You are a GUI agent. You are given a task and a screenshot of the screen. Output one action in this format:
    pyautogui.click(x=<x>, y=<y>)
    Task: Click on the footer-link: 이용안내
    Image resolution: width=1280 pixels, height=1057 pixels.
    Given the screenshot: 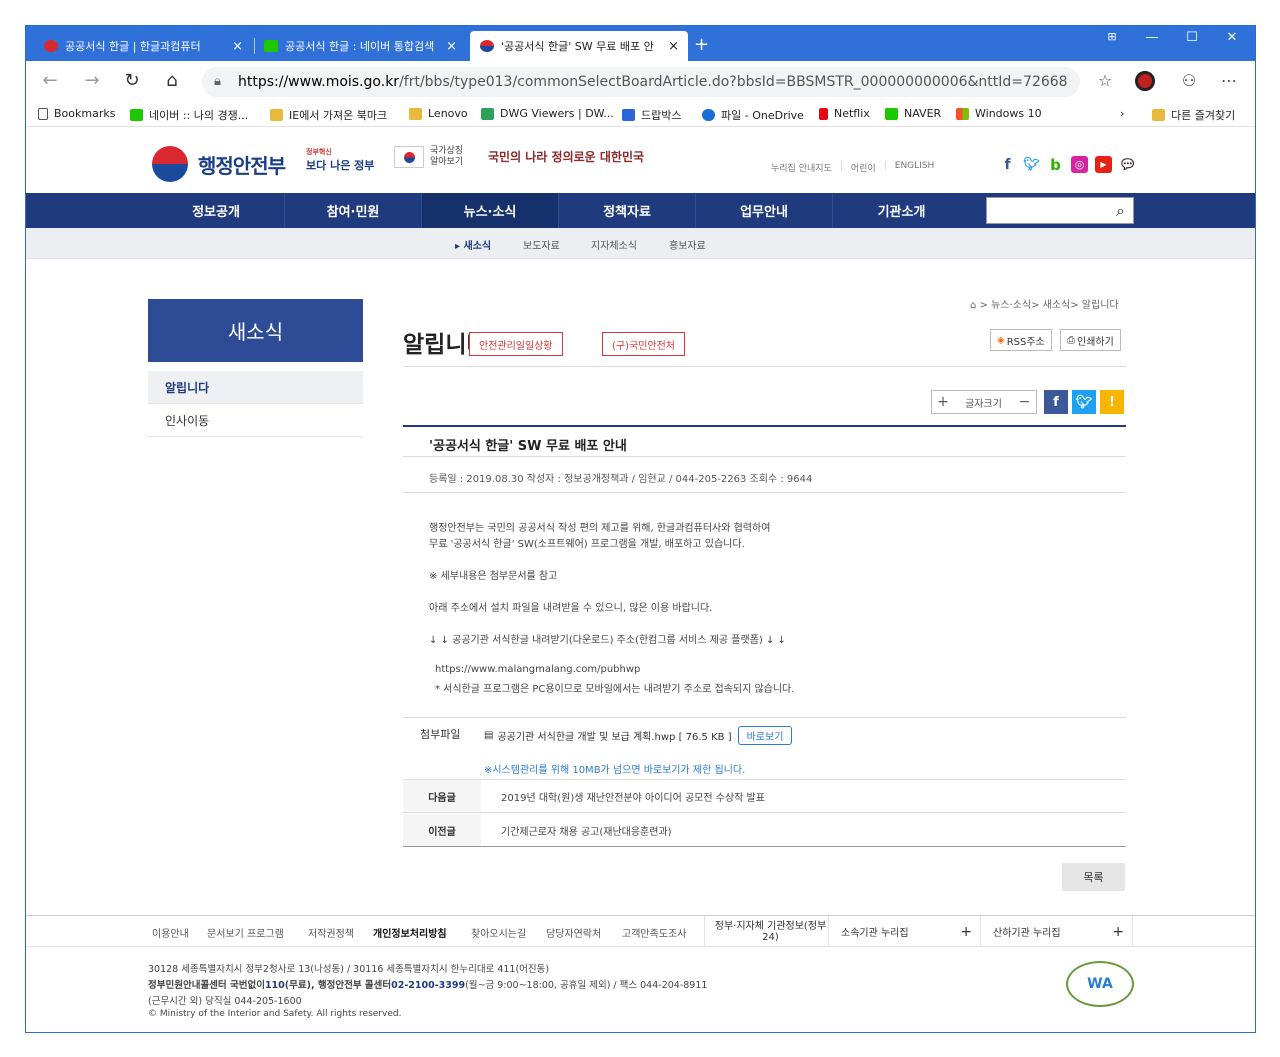 What is the action you would take?
    pyautogui.click(x=170, y=932)
    